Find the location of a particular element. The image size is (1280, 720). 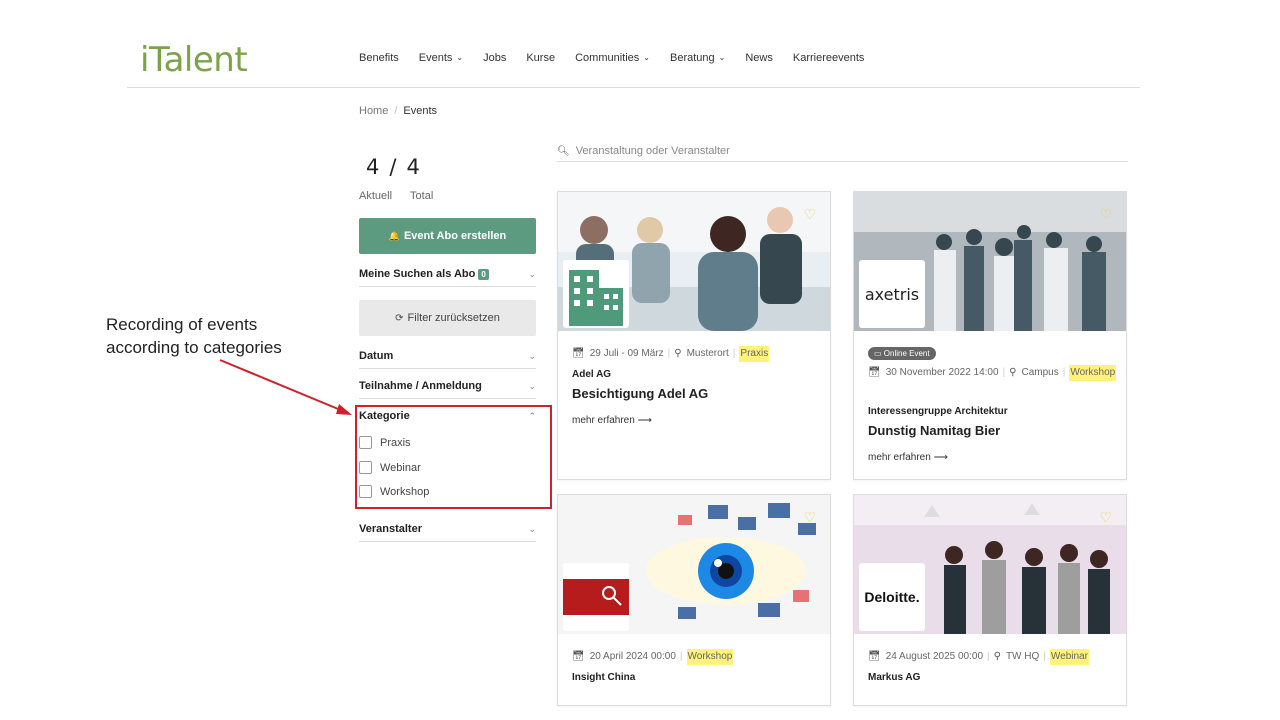

event-date: 24 August 2025 00:00 is located at coordinates (934, 656).